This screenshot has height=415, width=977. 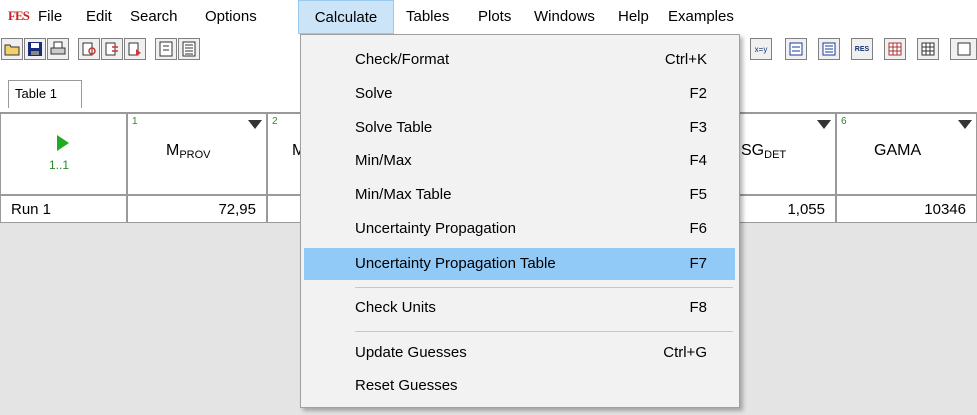 What do you see at coordinates (764, 151) in the screenshot?
I see `column-variable: SGDET` at bounding box center [764, 151].